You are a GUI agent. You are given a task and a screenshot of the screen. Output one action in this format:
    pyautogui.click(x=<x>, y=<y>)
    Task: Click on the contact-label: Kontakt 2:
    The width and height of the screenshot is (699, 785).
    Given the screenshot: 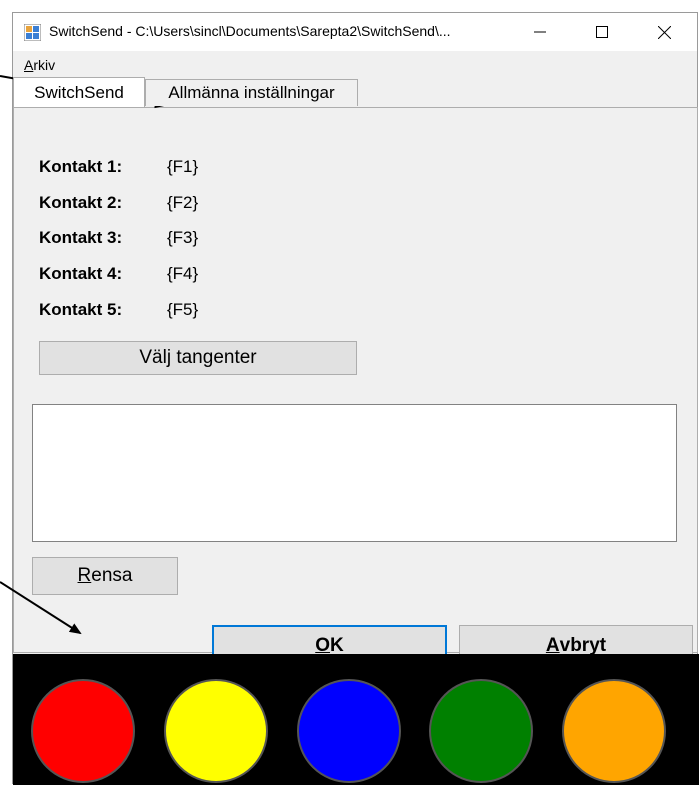 What is the action you would take?
    pyautogui.click(x=81, y=202)
    